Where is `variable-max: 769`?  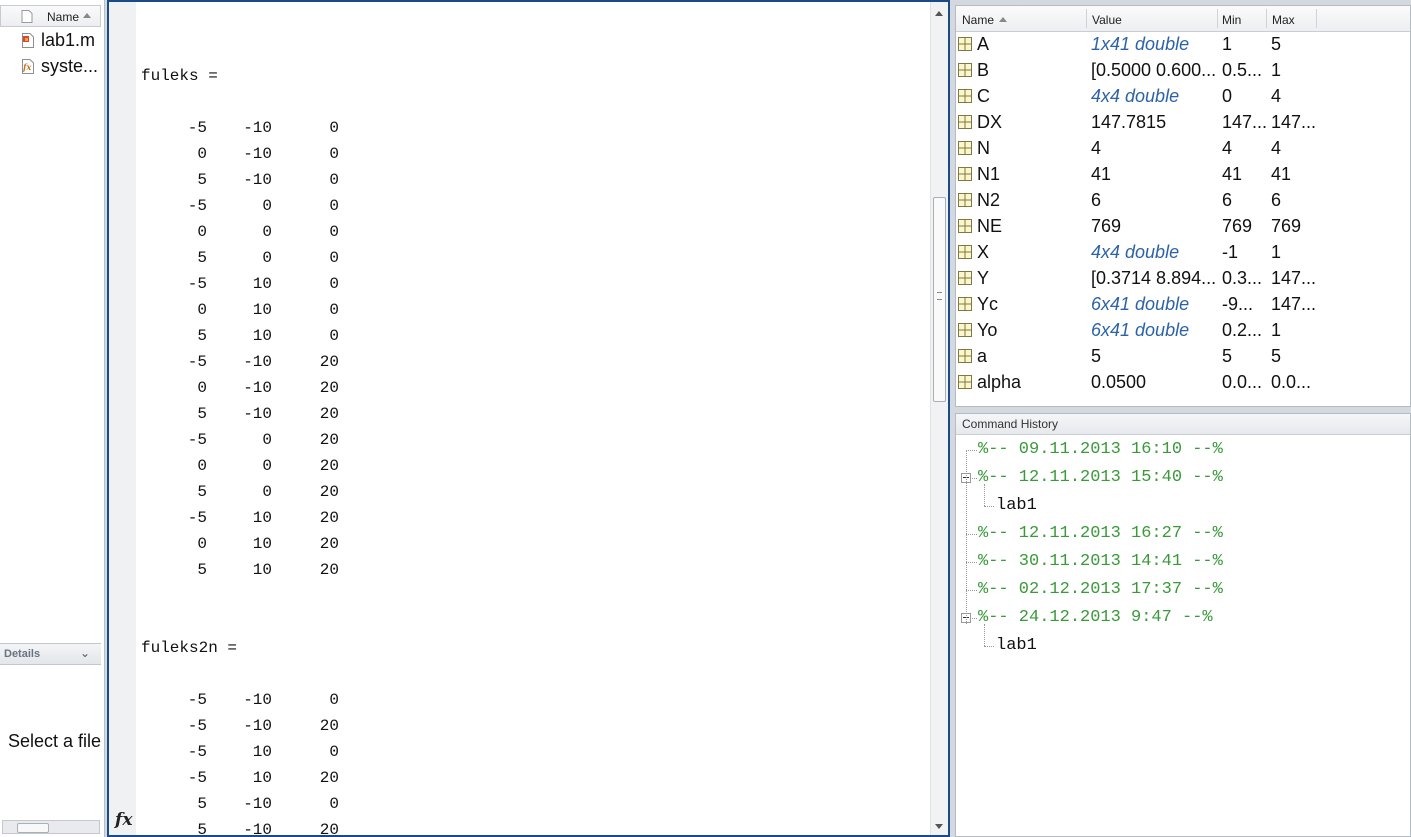 variable-max: 769 is located at coordinates (1286, 226).